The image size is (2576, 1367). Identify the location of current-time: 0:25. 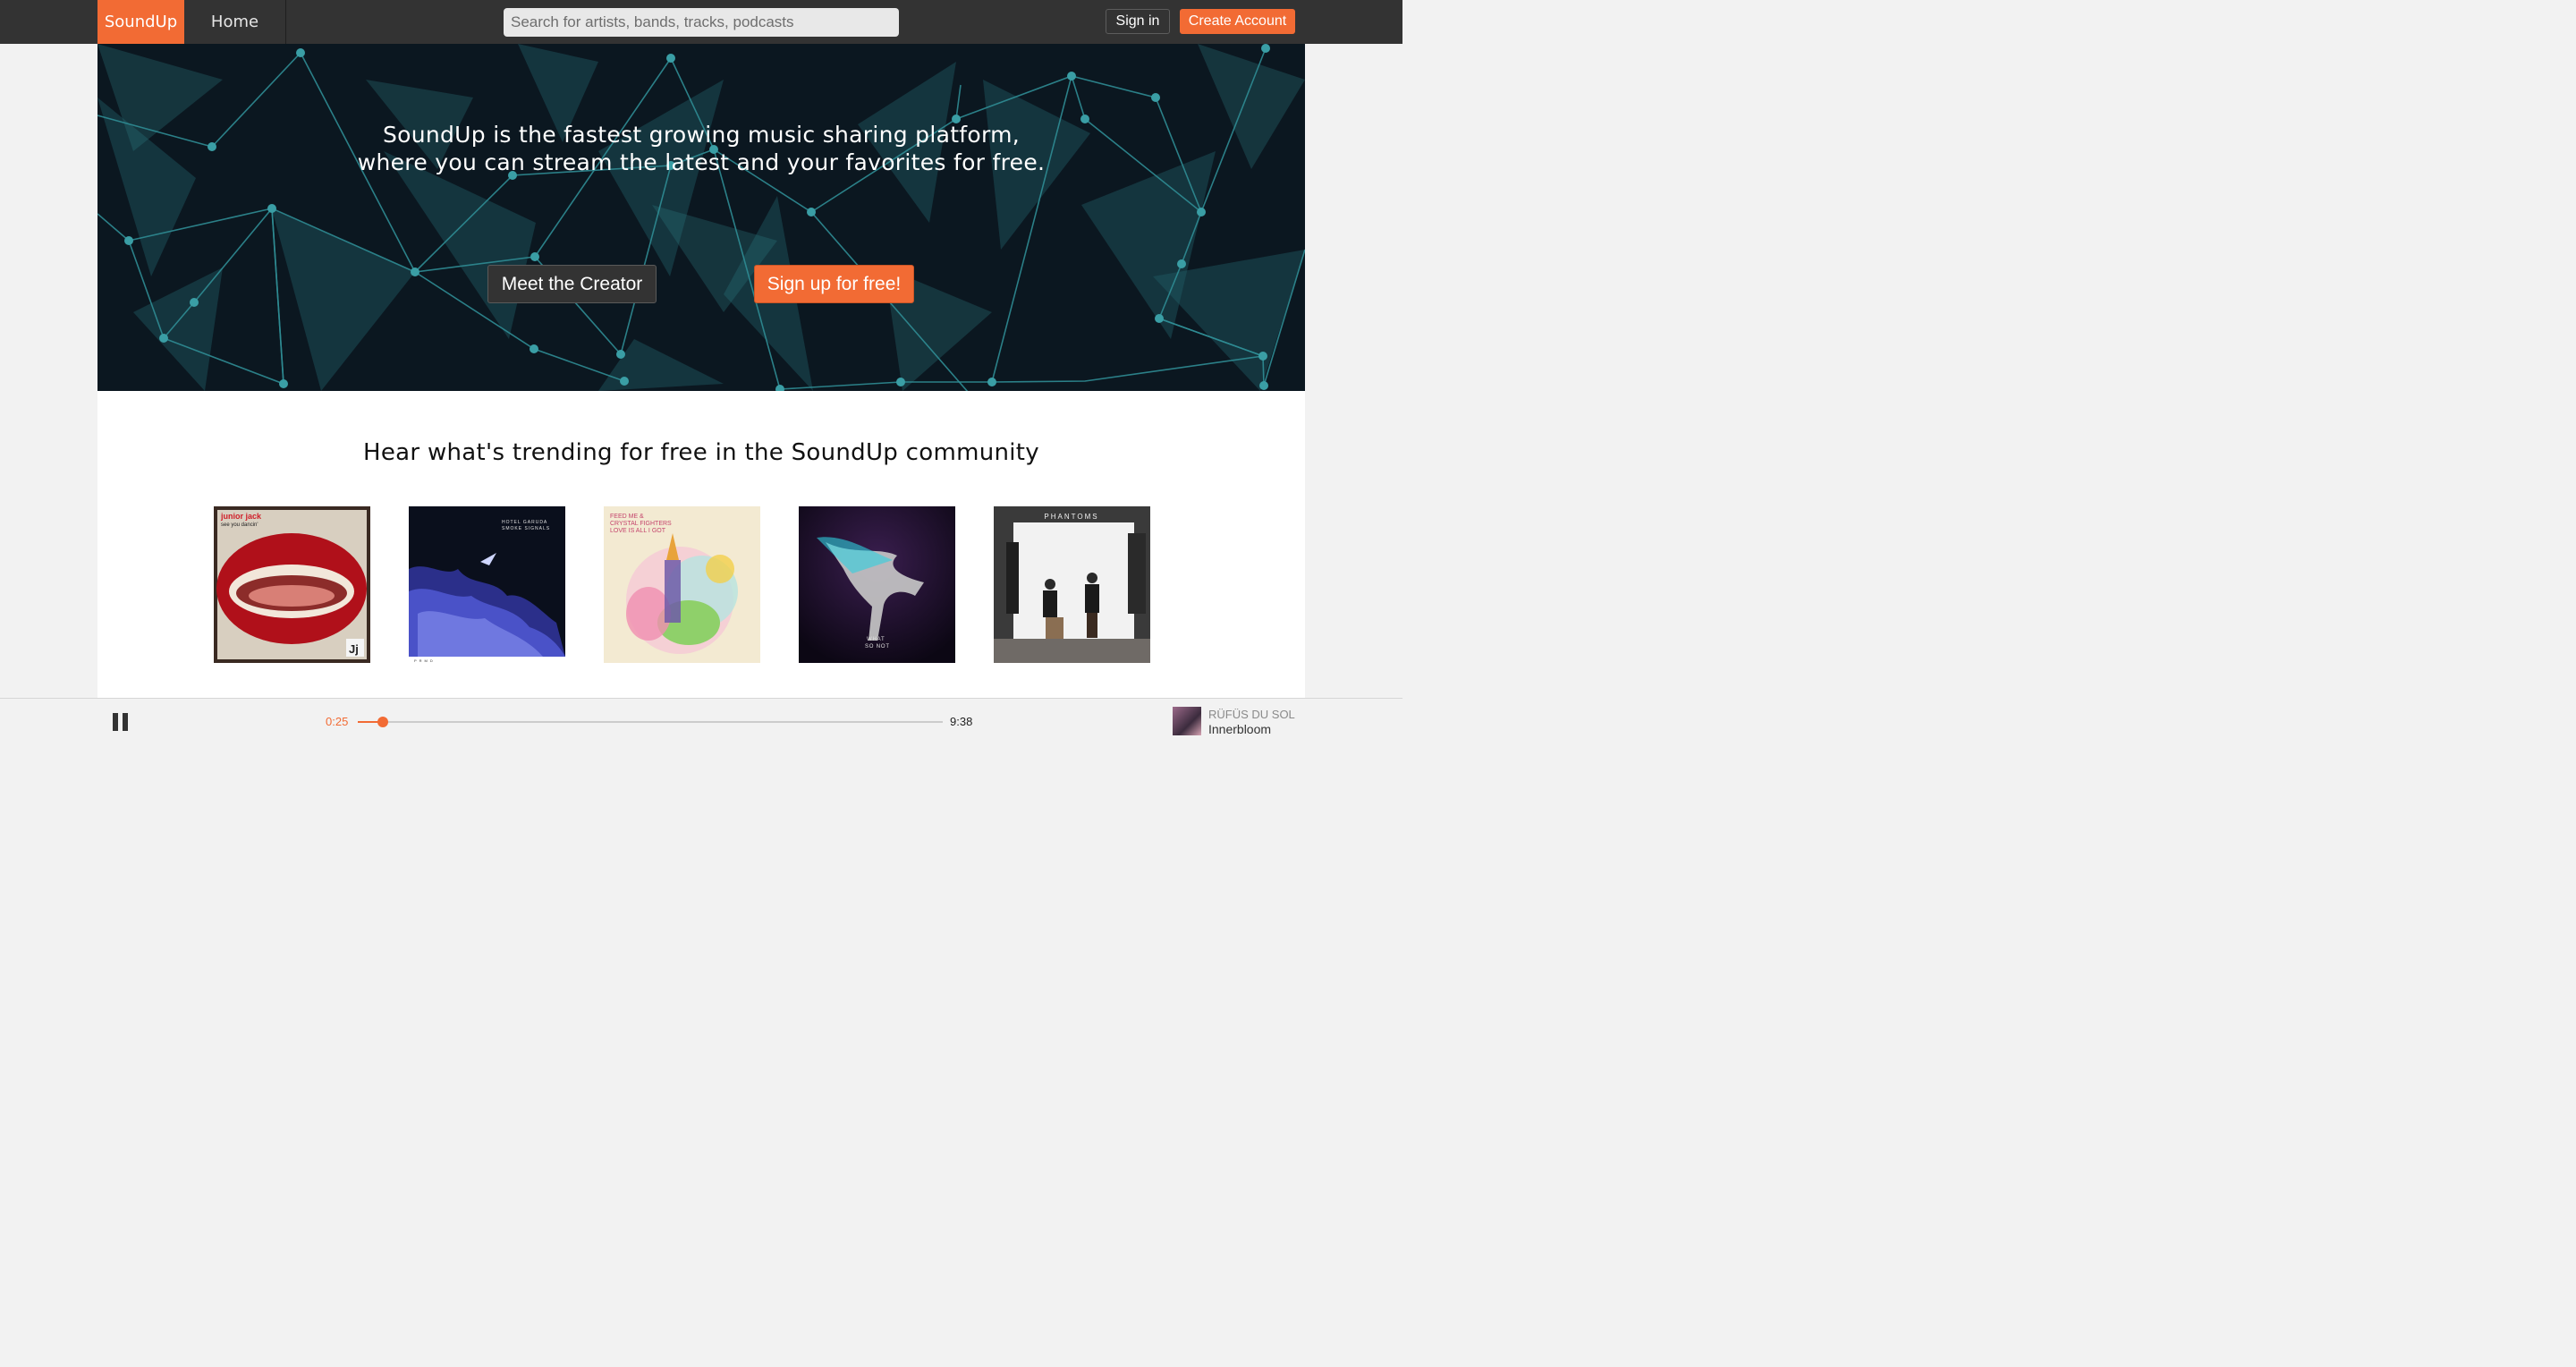
(337, 721).